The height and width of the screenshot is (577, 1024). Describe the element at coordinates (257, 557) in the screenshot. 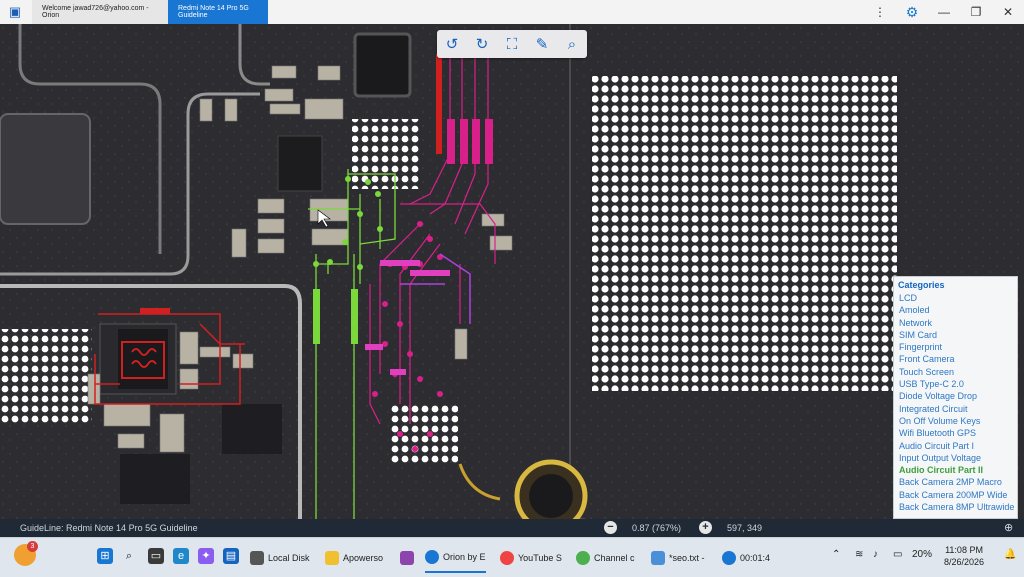

I see `drive-icon` at that location.